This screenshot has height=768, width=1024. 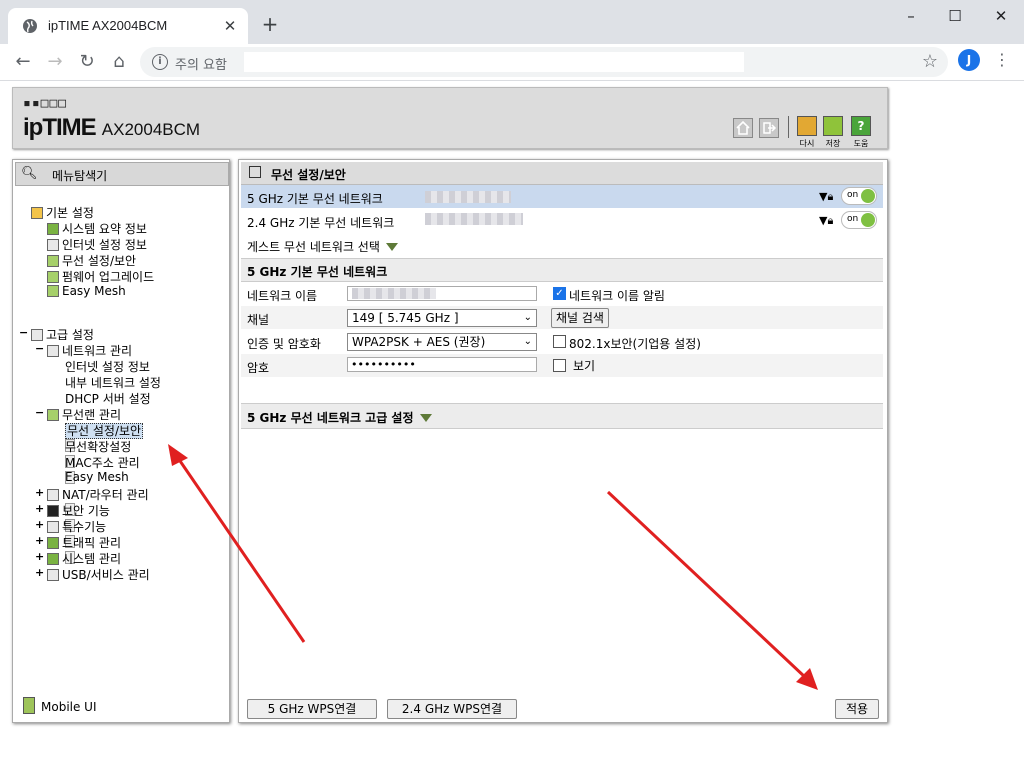 What do you see at coordinates (178, 455) in the screenshot?
I see `arrowhead-icon` at bounding box center [178, 455].